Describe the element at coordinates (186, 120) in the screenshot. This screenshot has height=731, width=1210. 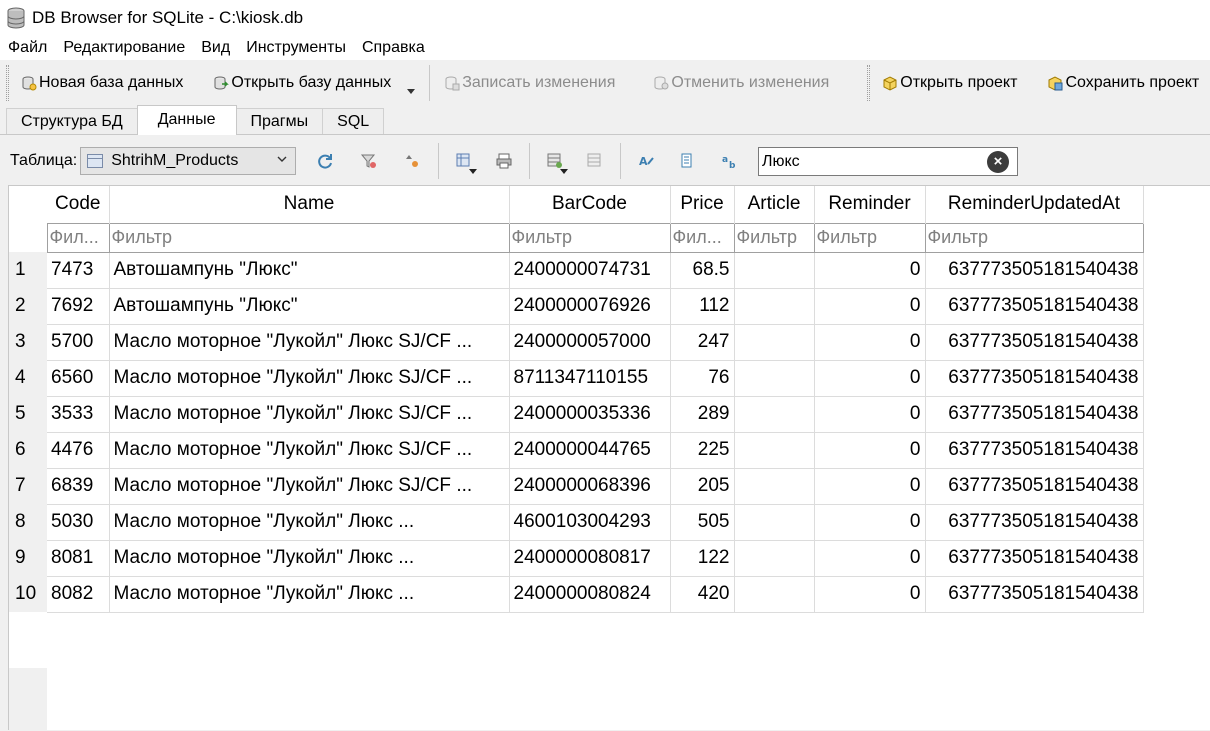
I see `tab-browse-data: Данные` at that location.